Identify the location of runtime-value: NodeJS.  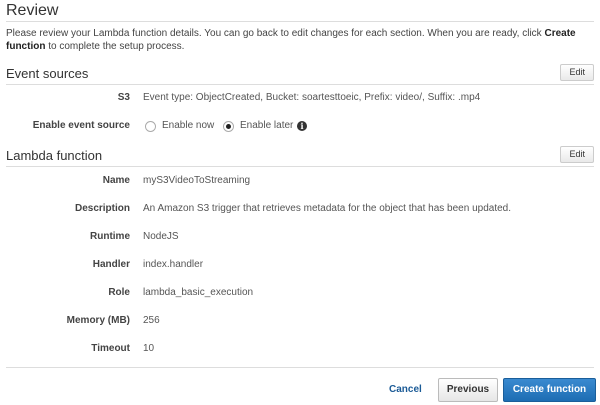
(161, 236).